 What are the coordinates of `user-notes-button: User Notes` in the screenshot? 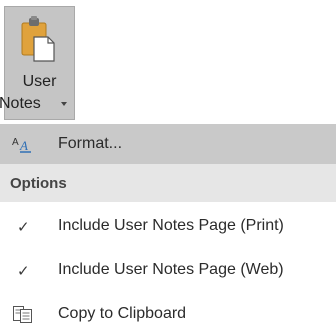 It's located at (37, 63).